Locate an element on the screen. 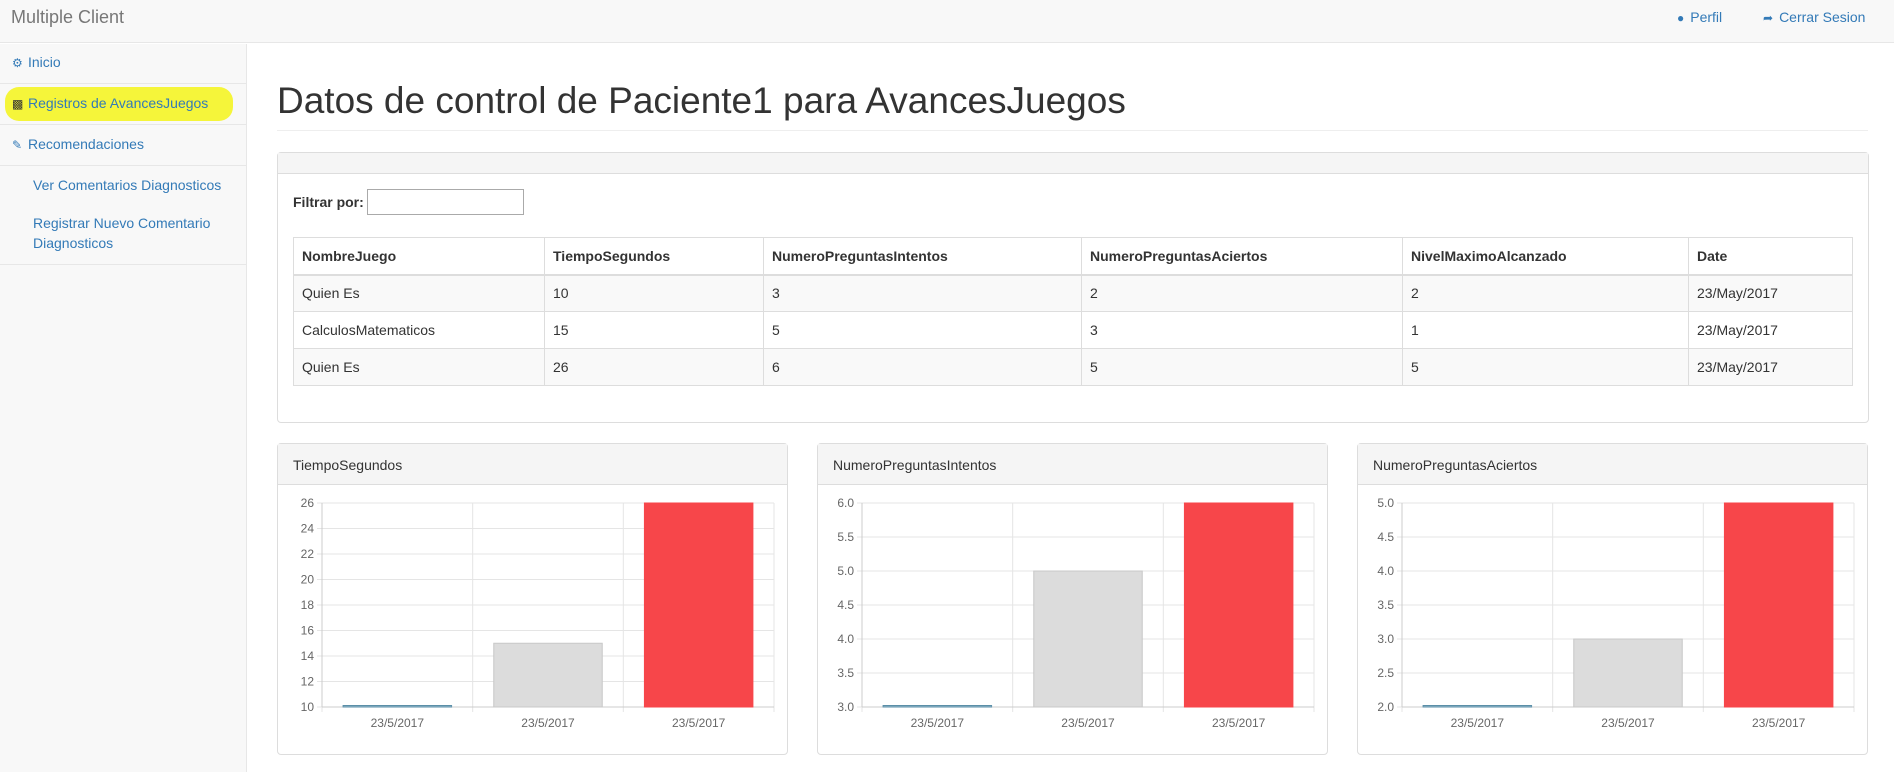 Image resolution: width=1894 pixels, height=772 pixels. edit-icon: ✎ is located at coordinates (17, 145).